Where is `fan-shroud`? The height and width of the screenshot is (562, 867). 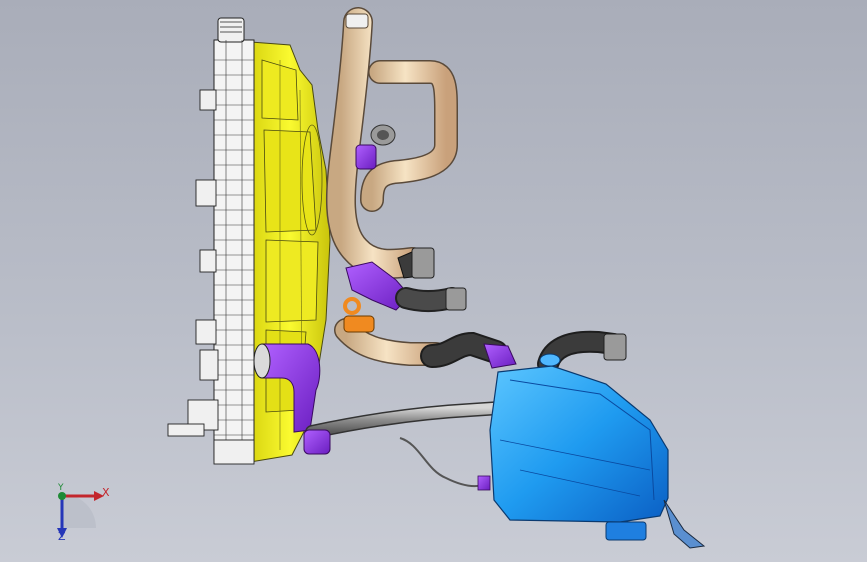 fan-shroud is located at coordinates (290, 252).